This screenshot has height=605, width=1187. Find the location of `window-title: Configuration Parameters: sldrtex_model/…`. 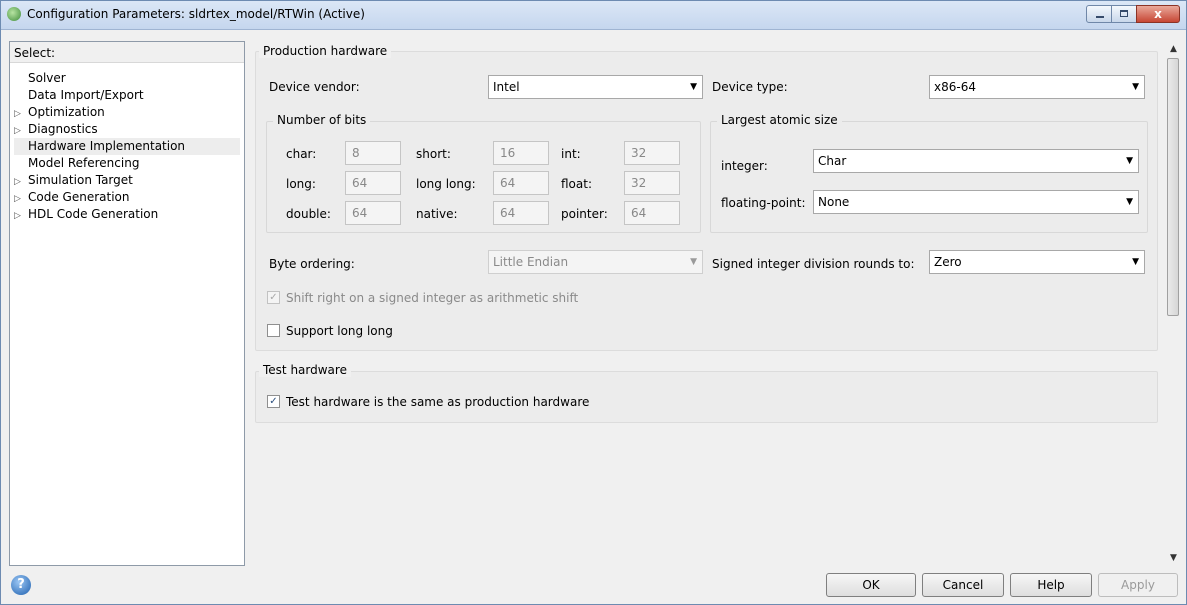

window-title: Configuration Parameters: sldrtex_model/… is located at coordinates (196, 14).